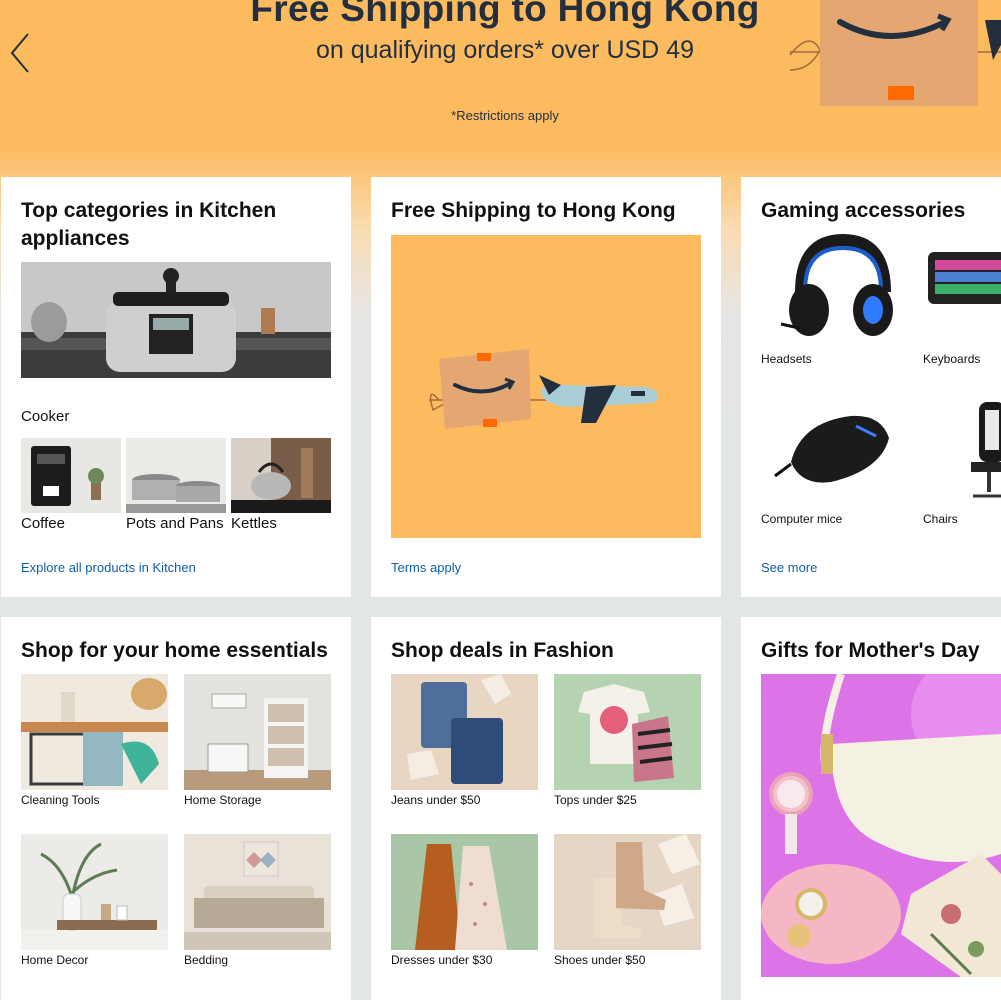 The height and width of the screenshot is (1000, 1001). I want to click on headsets-image, so click(833, 289).